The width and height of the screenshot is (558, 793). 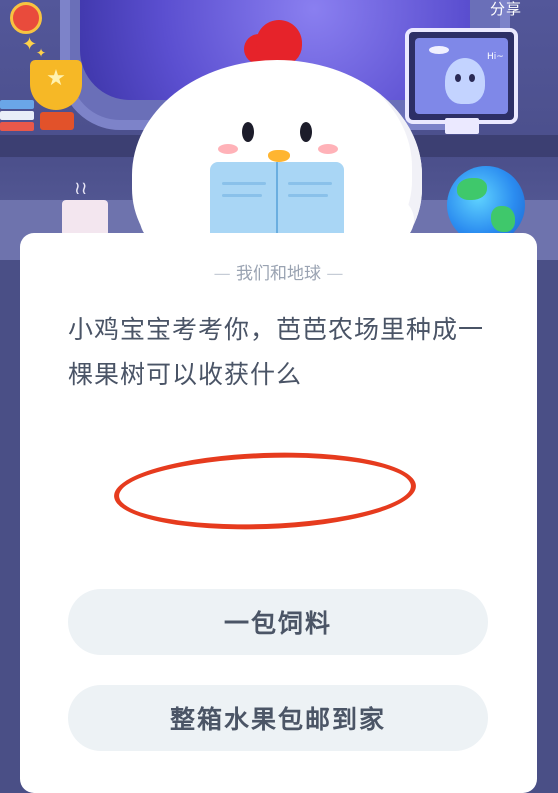 I want to click on monitor-screen: Hi~, so click(x=461, y=76).